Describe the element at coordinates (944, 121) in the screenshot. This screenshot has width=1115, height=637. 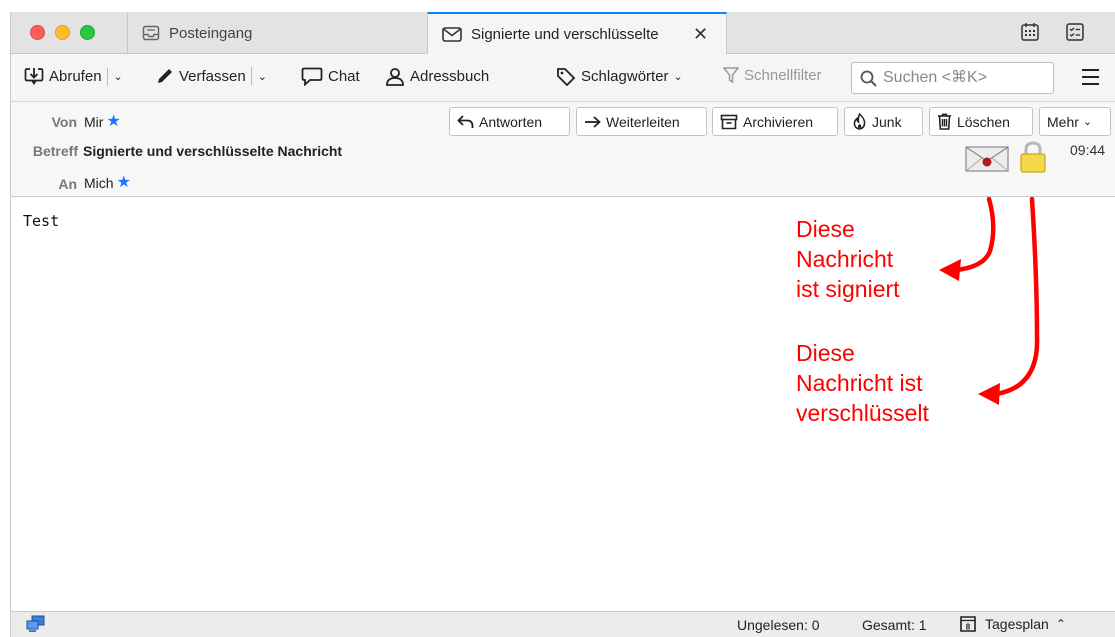
I see `trash-icon` at that location.